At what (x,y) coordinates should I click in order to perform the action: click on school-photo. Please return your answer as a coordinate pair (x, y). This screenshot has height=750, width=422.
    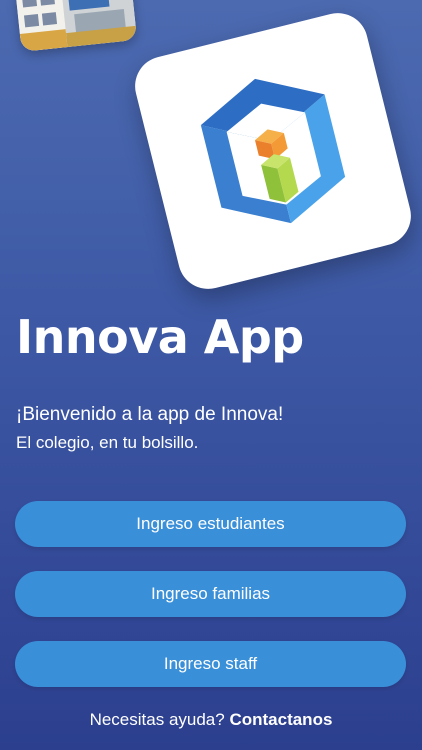
    Looking at the image, I should click on (76, 26).